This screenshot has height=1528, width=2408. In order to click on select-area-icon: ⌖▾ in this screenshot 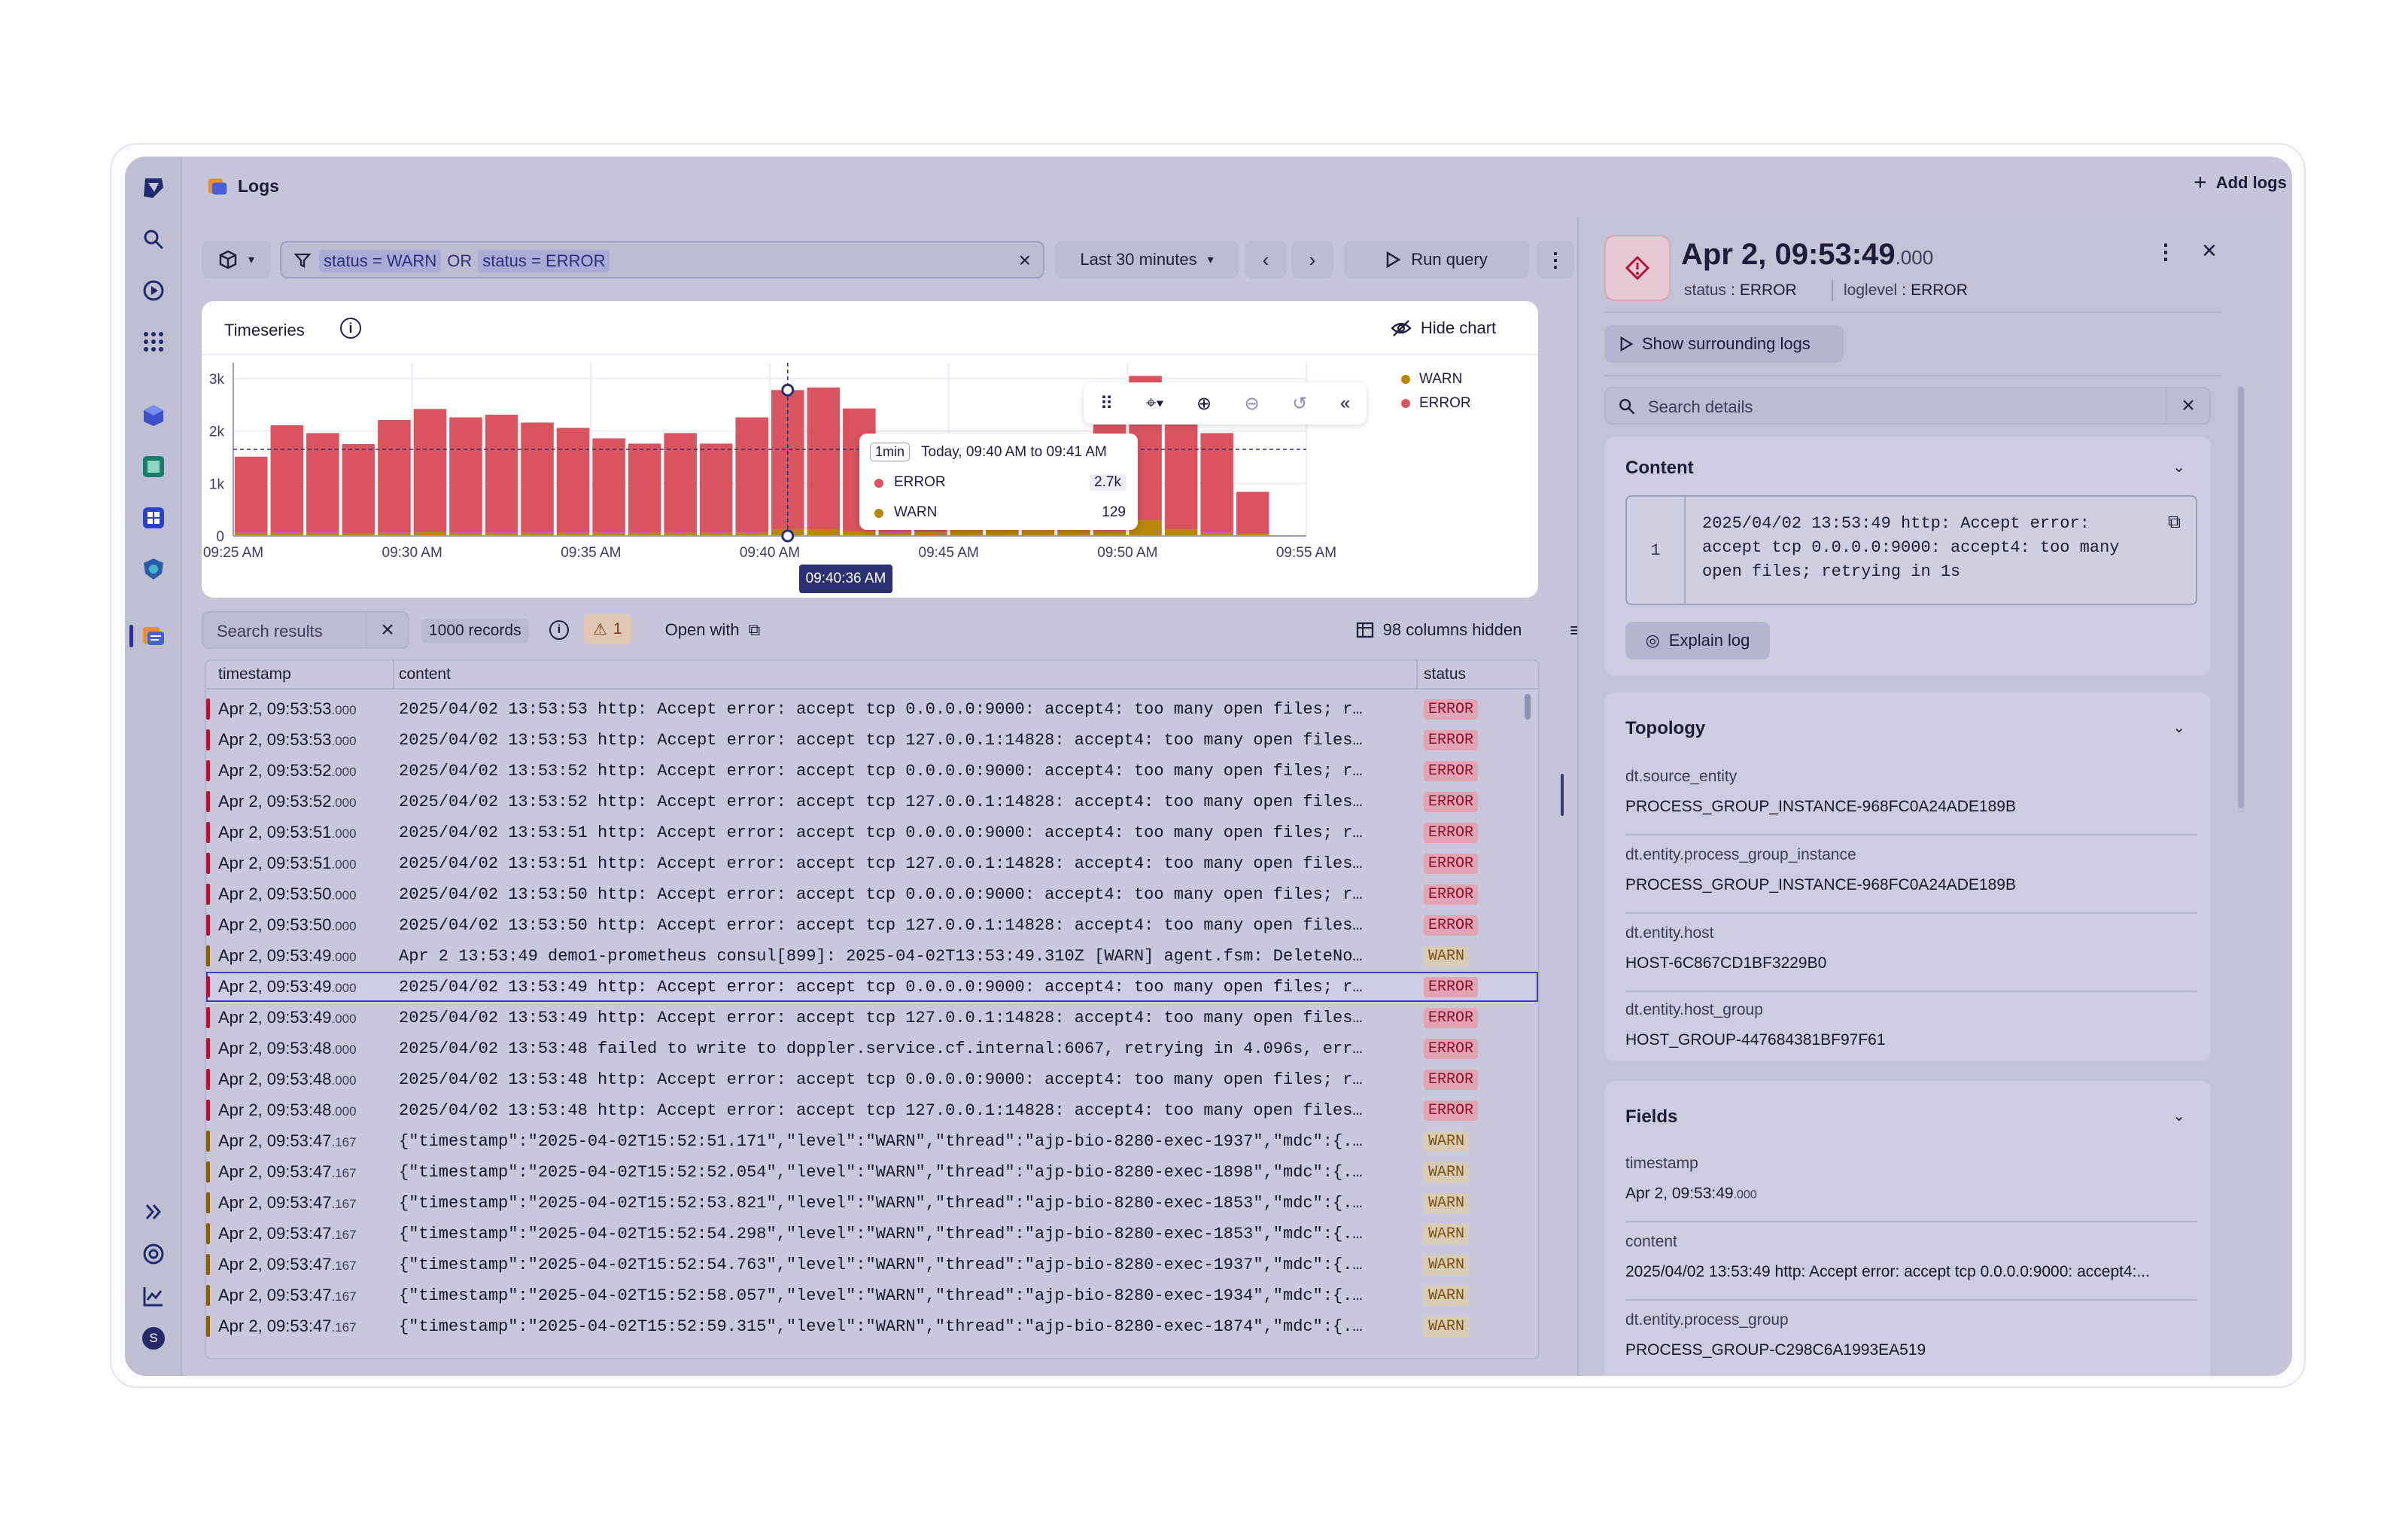, I will do `click(1155, 403)`.